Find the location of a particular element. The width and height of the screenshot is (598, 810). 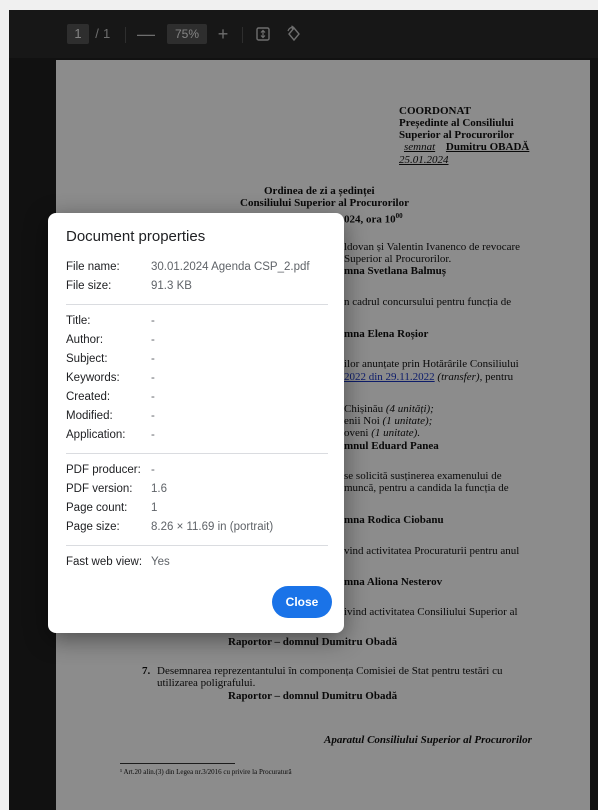

property-row: Subject: - is located at coordinates (110, 359).